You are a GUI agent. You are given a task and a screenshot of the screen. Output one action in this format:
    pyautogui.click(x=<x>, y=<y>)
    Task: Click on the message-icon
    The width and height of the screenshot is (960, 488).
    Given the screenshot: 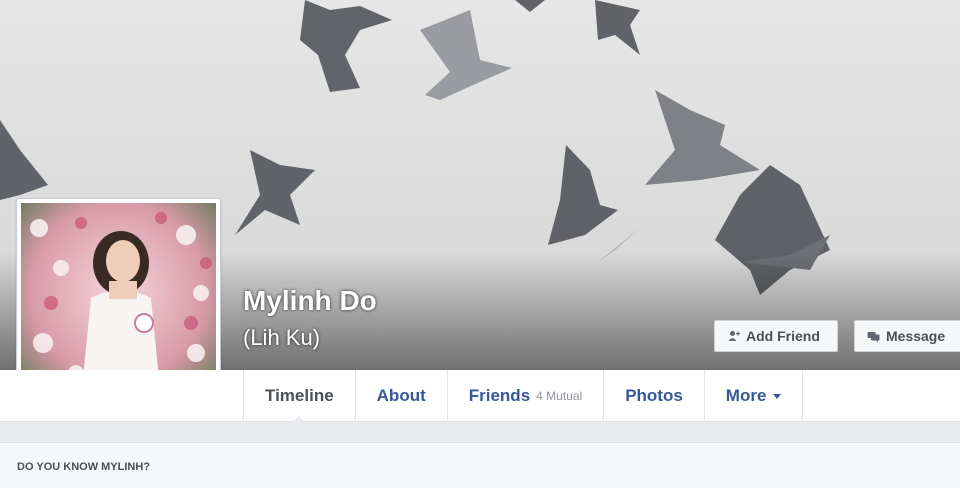 What is the action you would take?
    pyautogui.click(x=873, y=336)
    